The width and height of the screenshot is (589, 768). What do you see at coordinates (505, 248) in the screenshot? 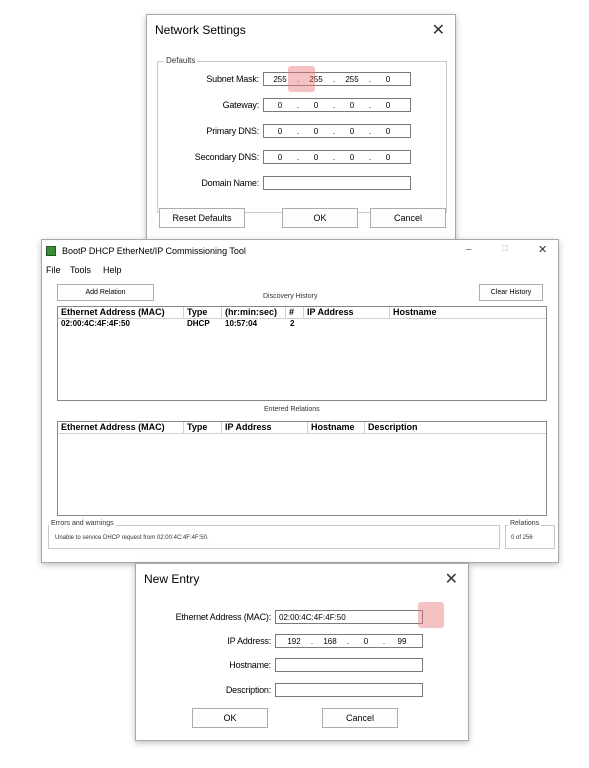
I see `maximize-icon: □` at bounding box center [505, 248].